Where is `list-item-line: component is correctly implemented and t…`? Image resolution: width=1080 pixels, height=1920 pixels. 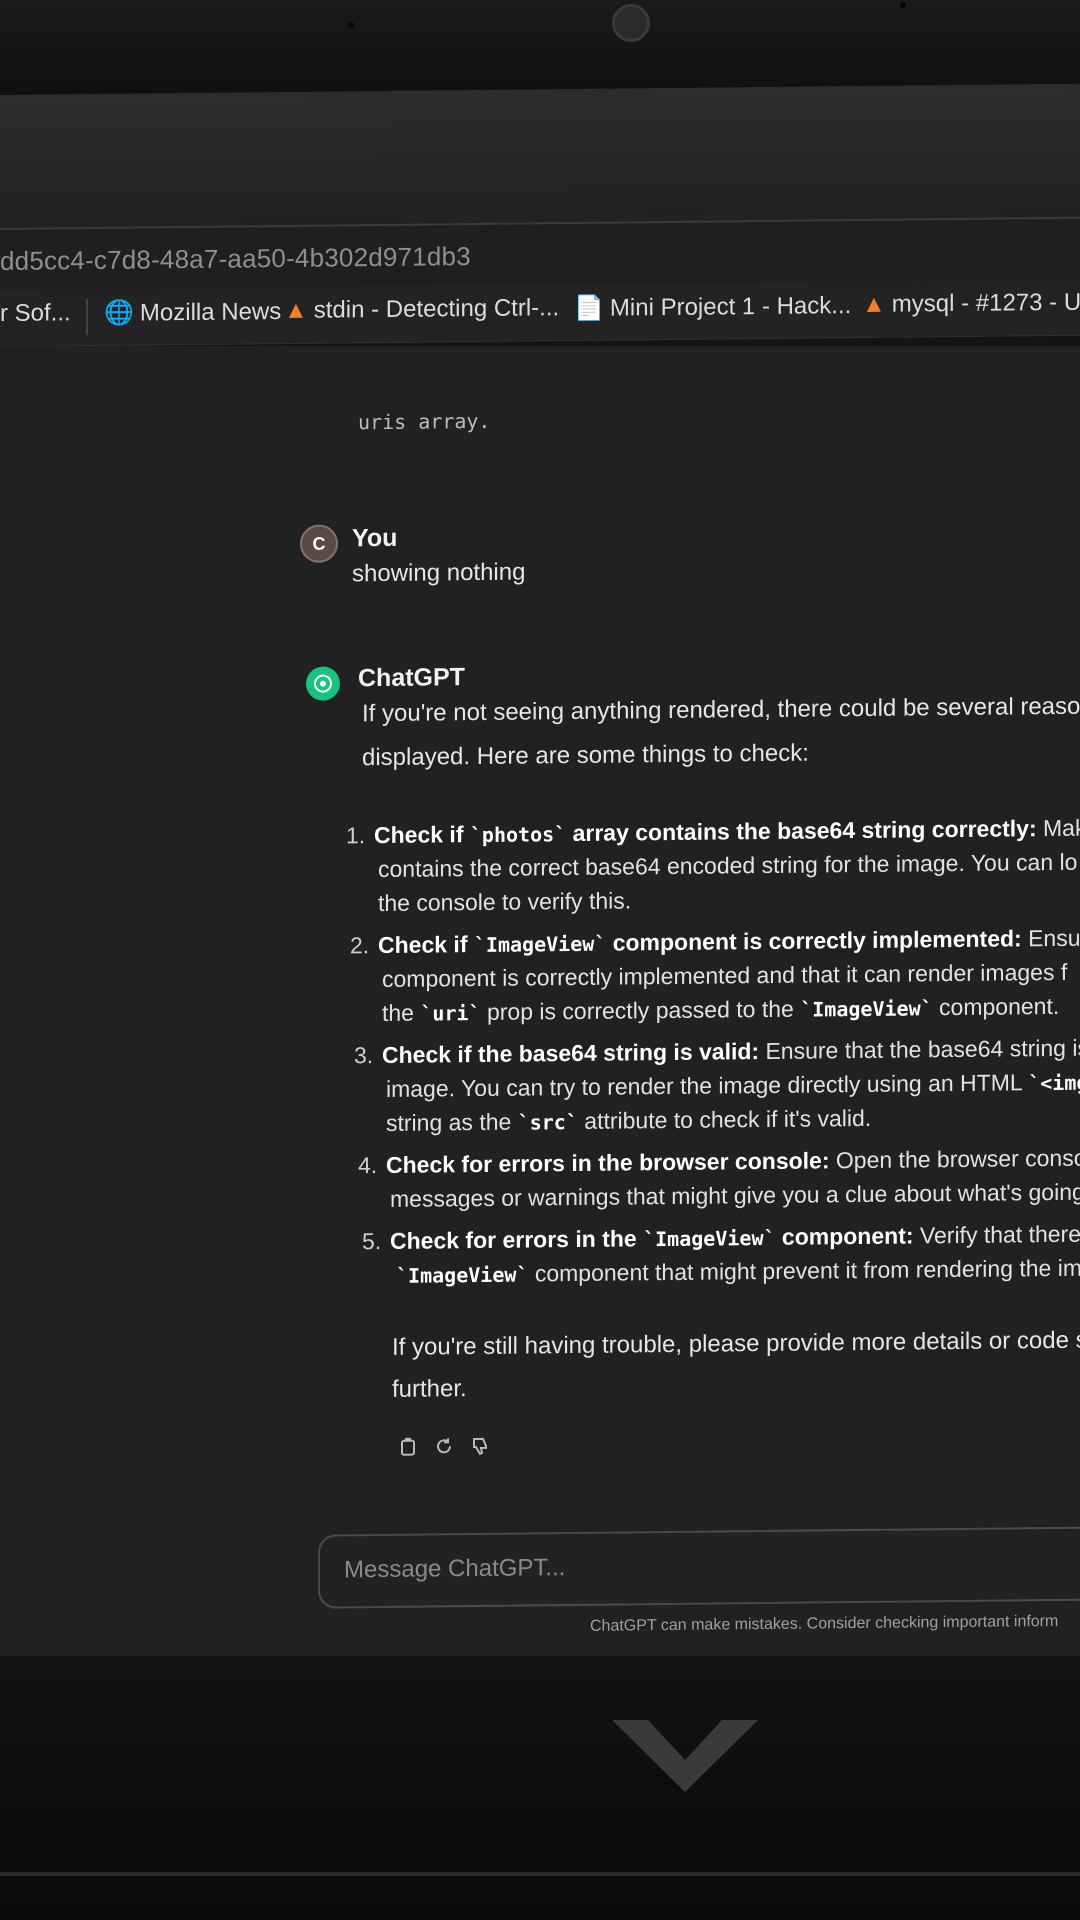
list-item-line: component is correctly implemented and t… is located at coordinates (725, 975).